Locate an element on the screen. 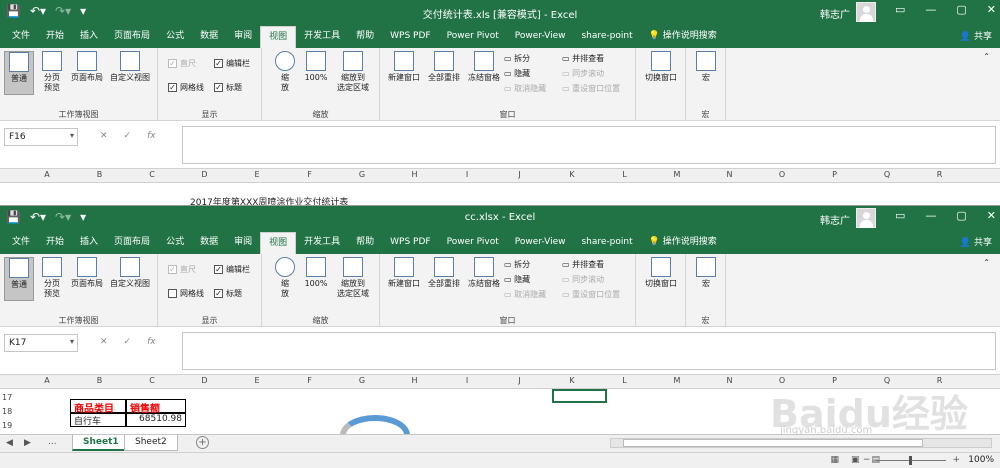 This screenshot has height=468, width=1000. column-header-O: O is located at coordinates (782, 174).